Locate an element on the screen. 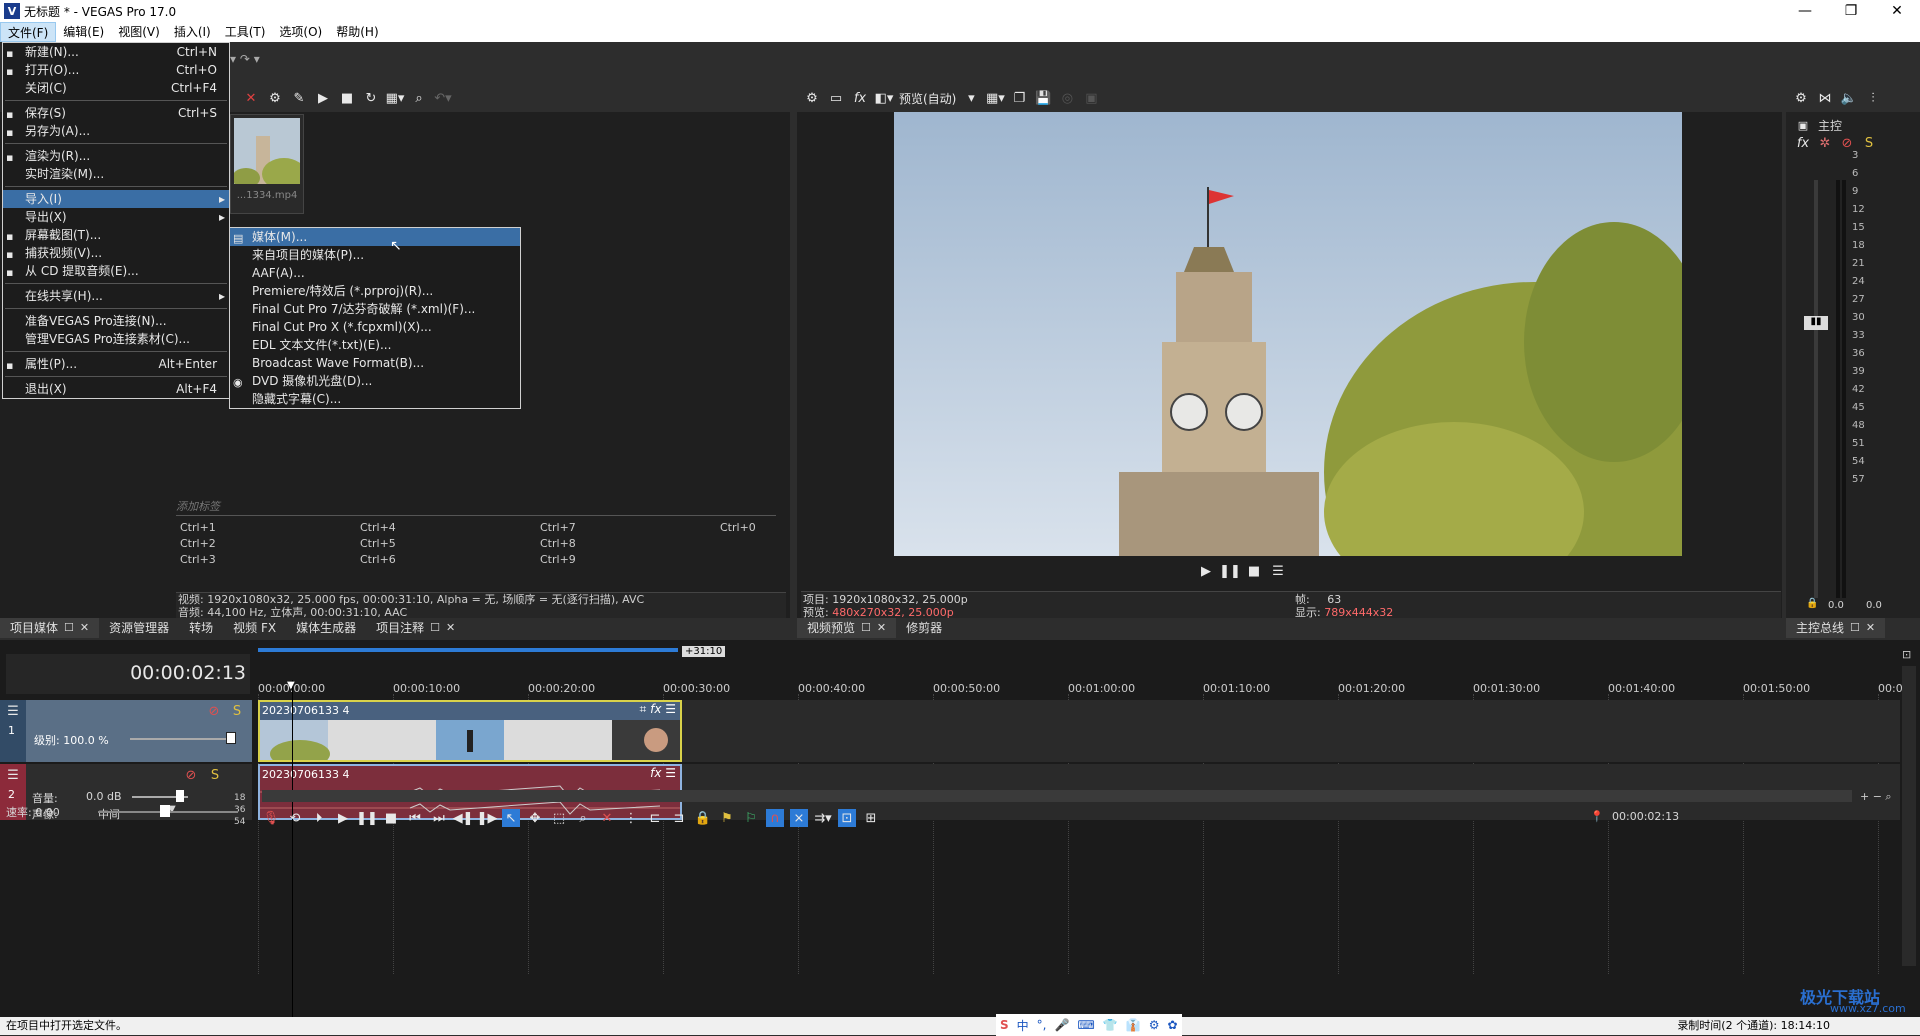 The width and height of the screenshot is (1920, 1036). menu-5: 选项(O) is located at coordinates (300, 32).